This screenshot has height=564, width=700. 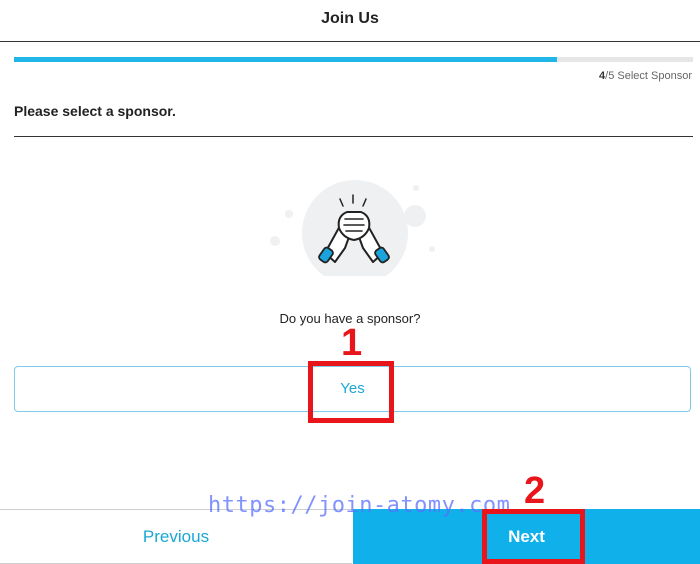 I want to click on handshake-icon, so click(x=350, y=231).